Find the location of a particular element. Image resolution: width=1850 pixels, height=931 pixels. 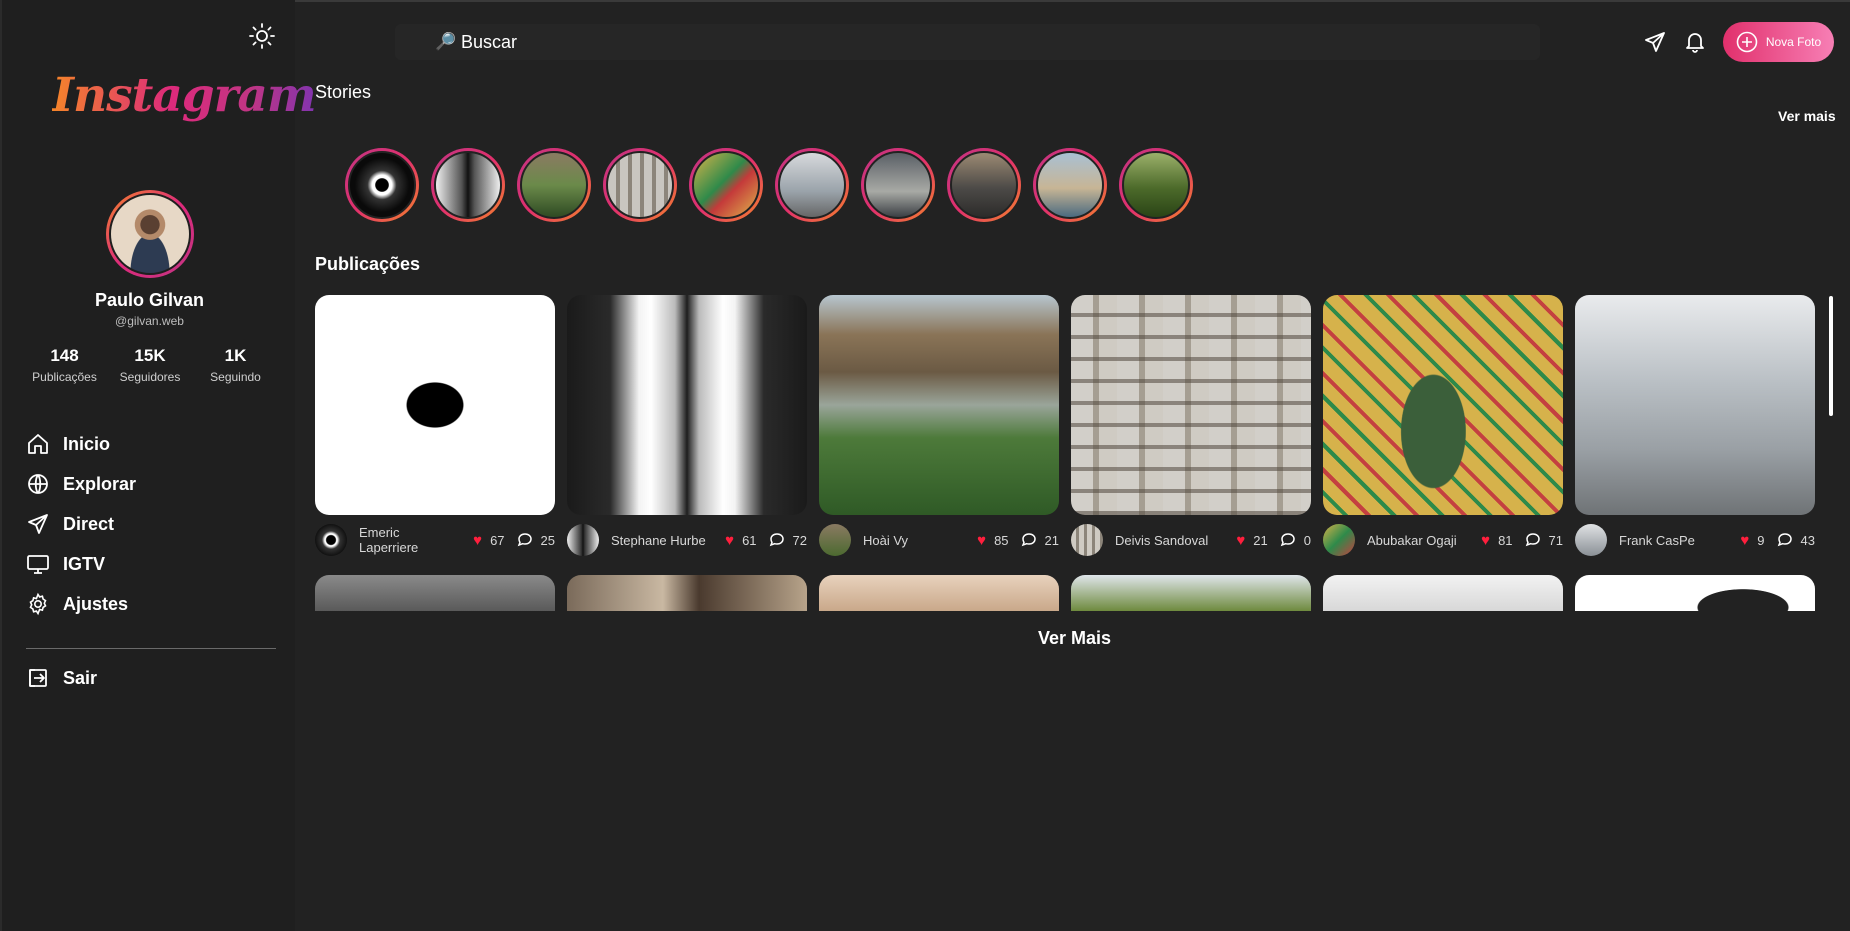

post-stats: ♥ 81 71 is located at coordinates (1522, 540).